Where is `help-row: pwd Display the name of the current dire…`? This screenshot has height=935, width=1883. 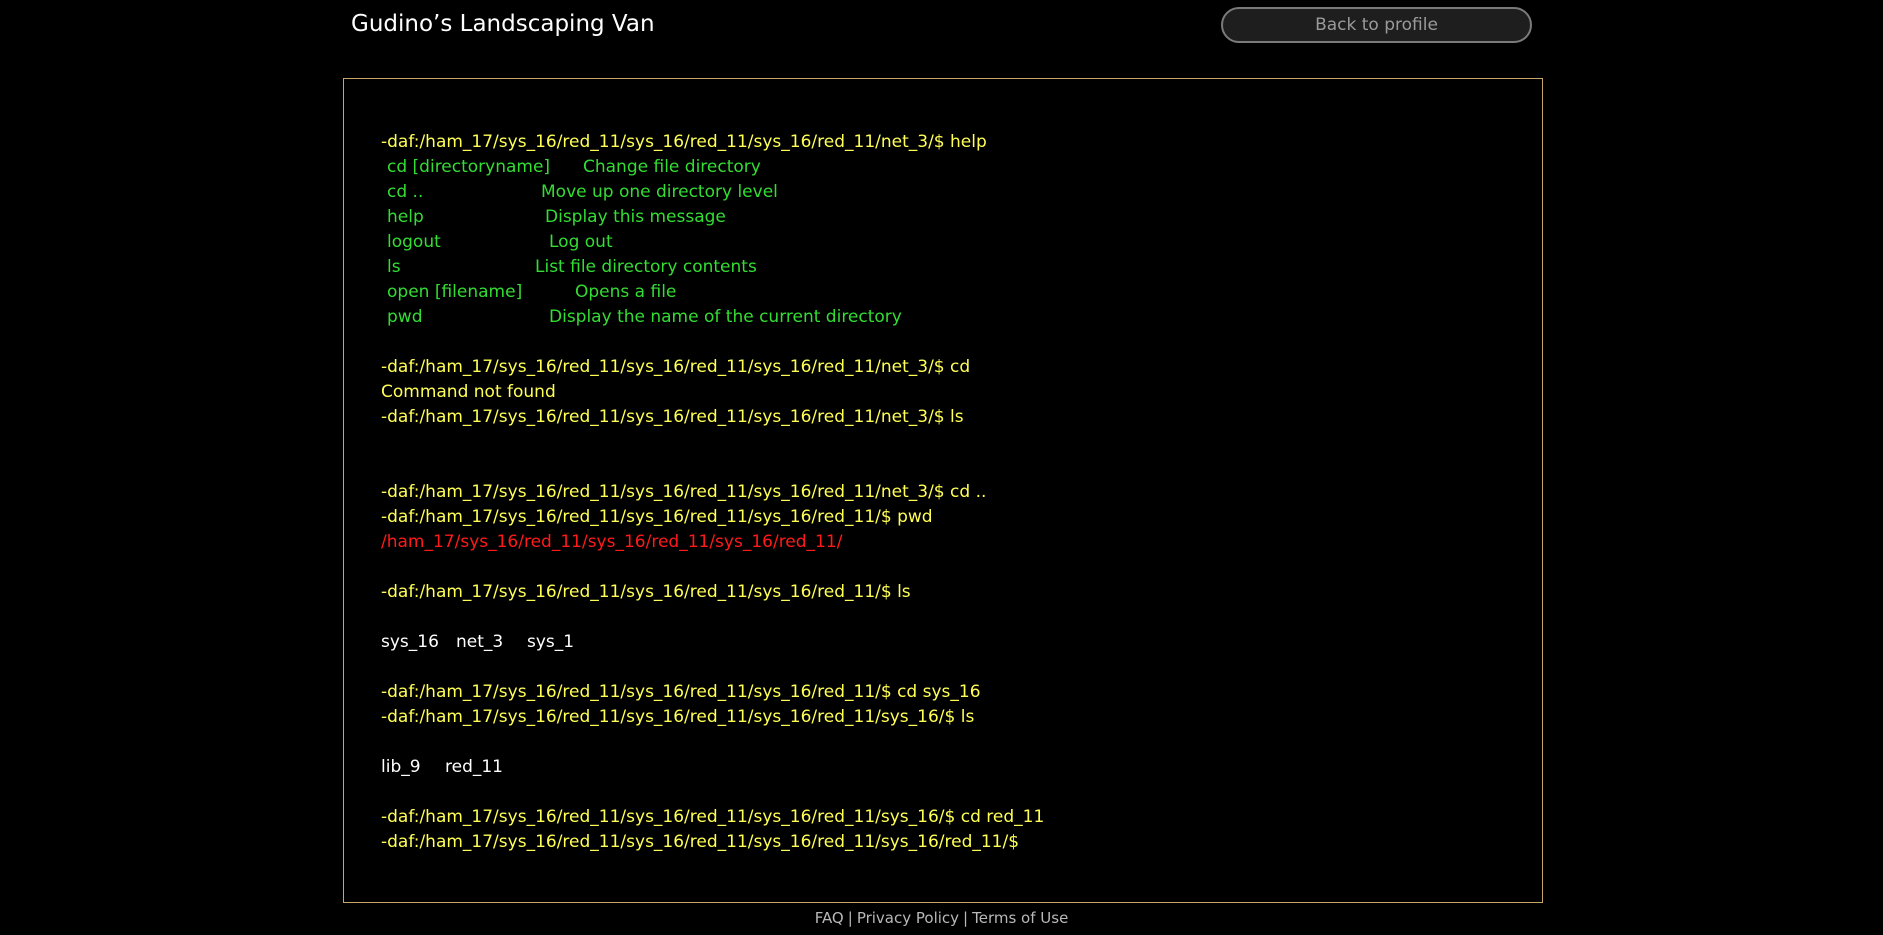 help-row: pwd Display the name of the current dire… is located at coordinates (712, 317).